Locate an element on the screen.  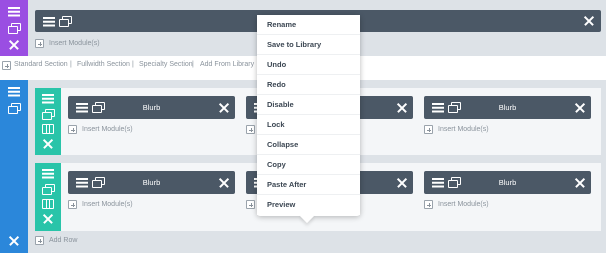
menu-item-rename: Rename is located at coordinates (308, 25).